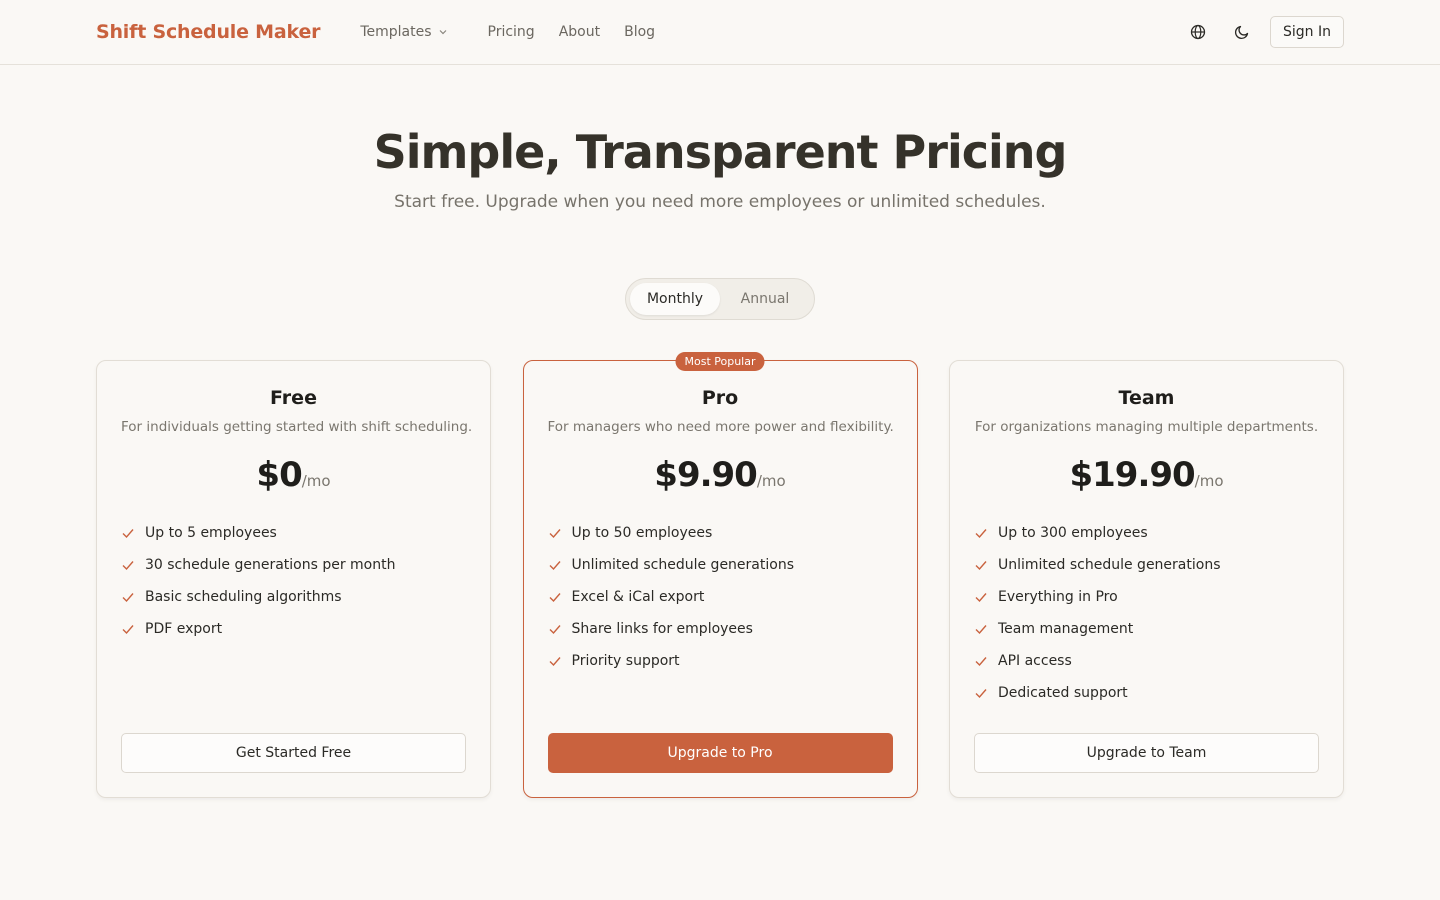 Image resolution: width=1440 pixels, height=900 pixels. I want to click on billing-toggle-wrapper: Monthly Annual, so click(720, 299).